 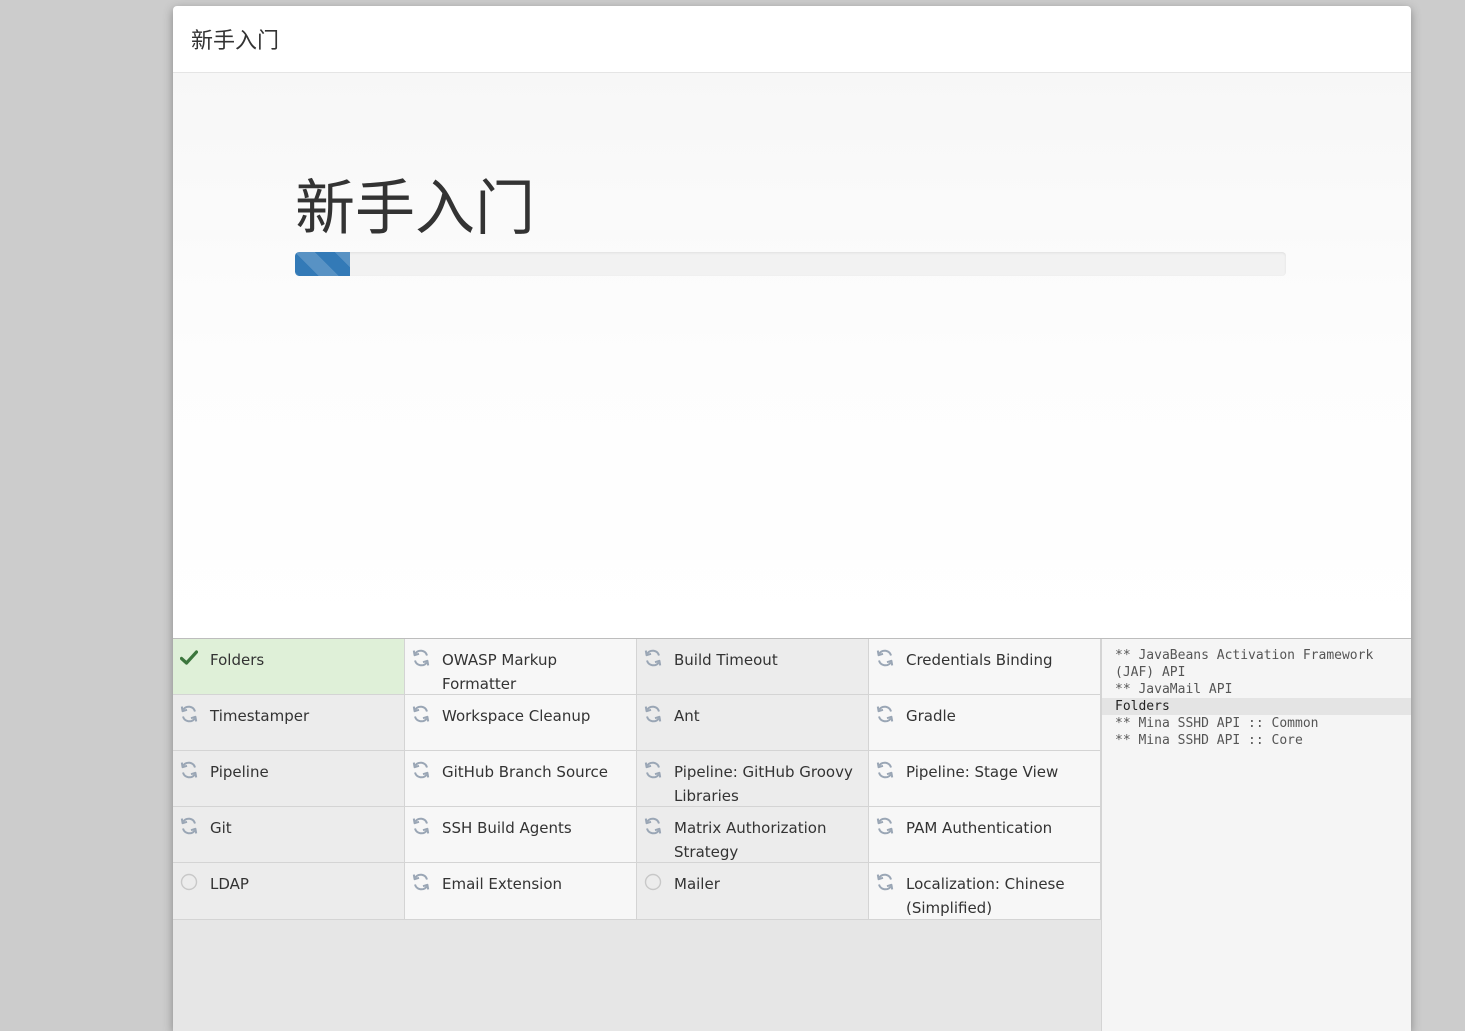 What do you see at coordinates (229, 884) in the screenshot?
I see `plugin-name: LDAP` at bounding box center [229, 884].